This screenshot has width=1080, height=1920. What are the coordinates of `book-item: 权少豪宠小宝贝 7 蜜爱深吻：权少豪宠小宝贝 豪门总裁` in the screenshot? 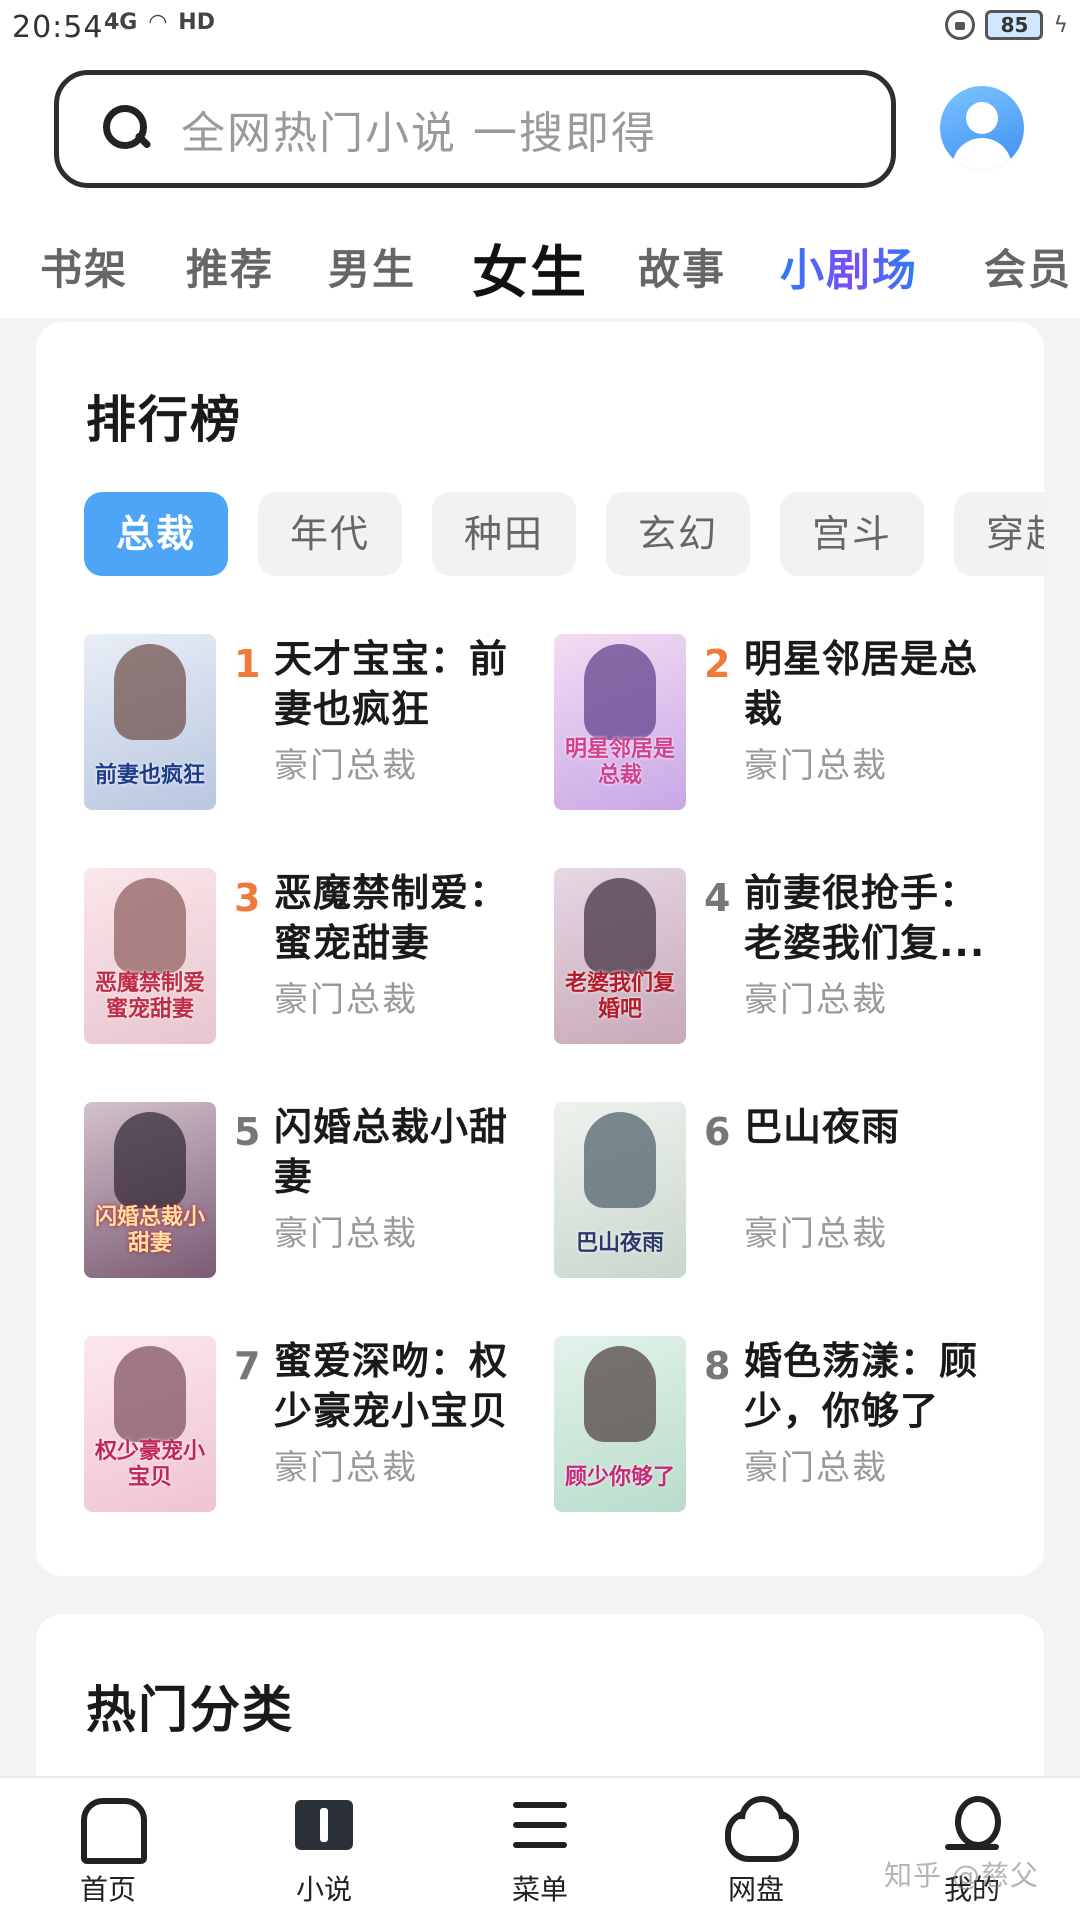 It's located at (319, 1426).